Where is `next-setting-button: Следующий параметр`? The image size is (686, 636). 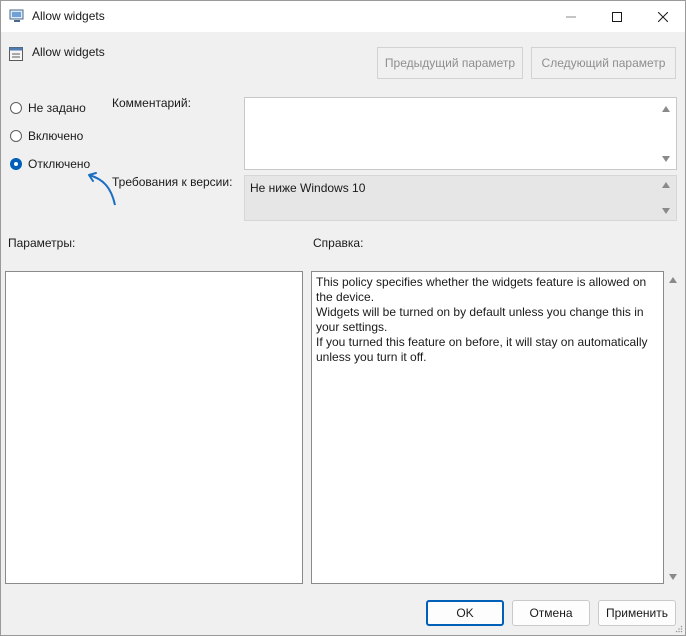
next-setting-button: Следующий параметр is located at coordinates (603, 63).